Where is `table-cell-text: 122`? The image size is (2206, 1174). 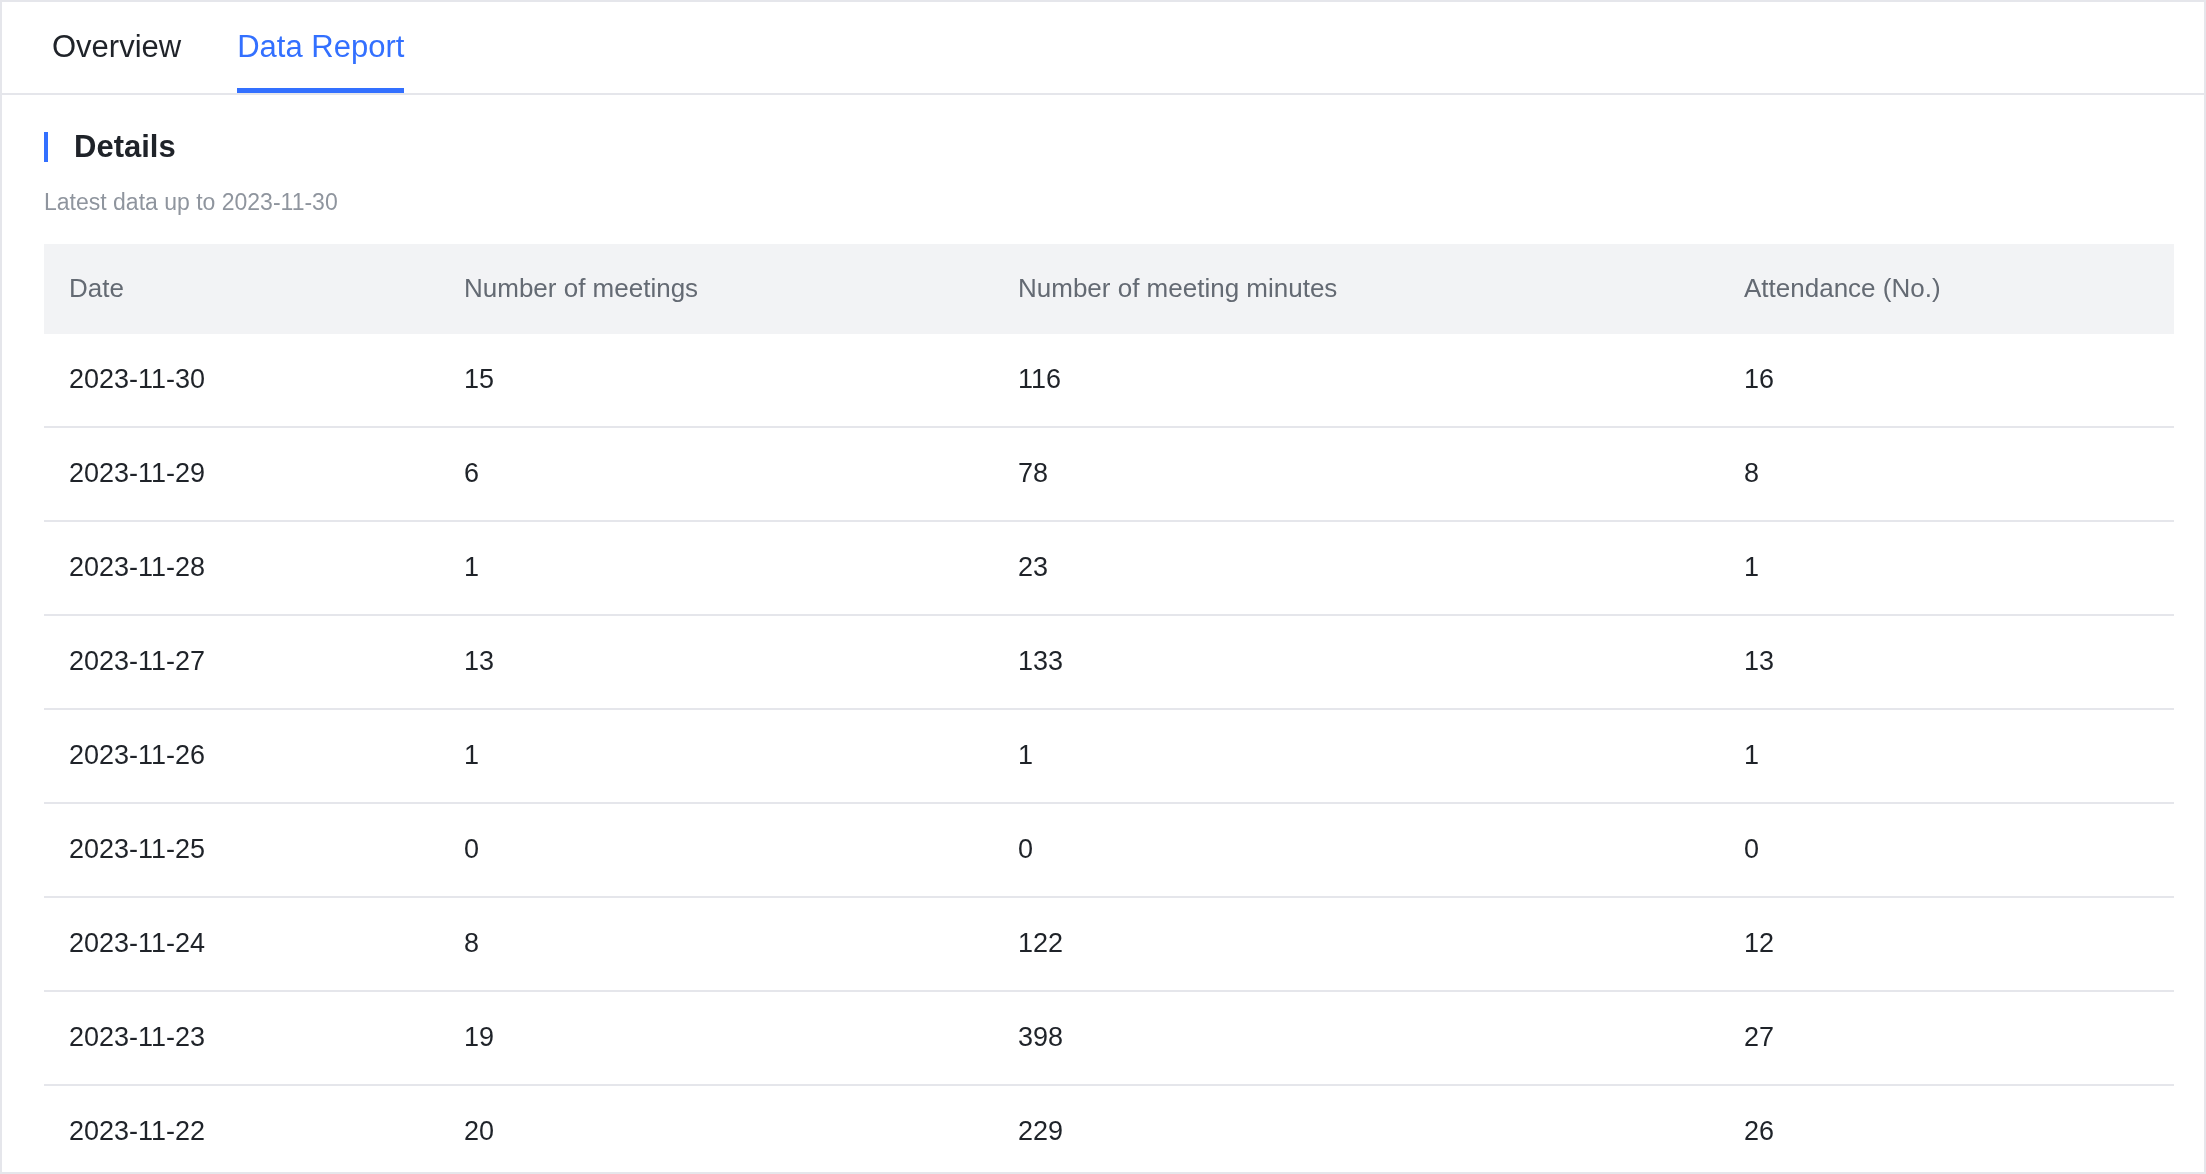
table-cell-text: 122 is located at coordinates (1041, 944).